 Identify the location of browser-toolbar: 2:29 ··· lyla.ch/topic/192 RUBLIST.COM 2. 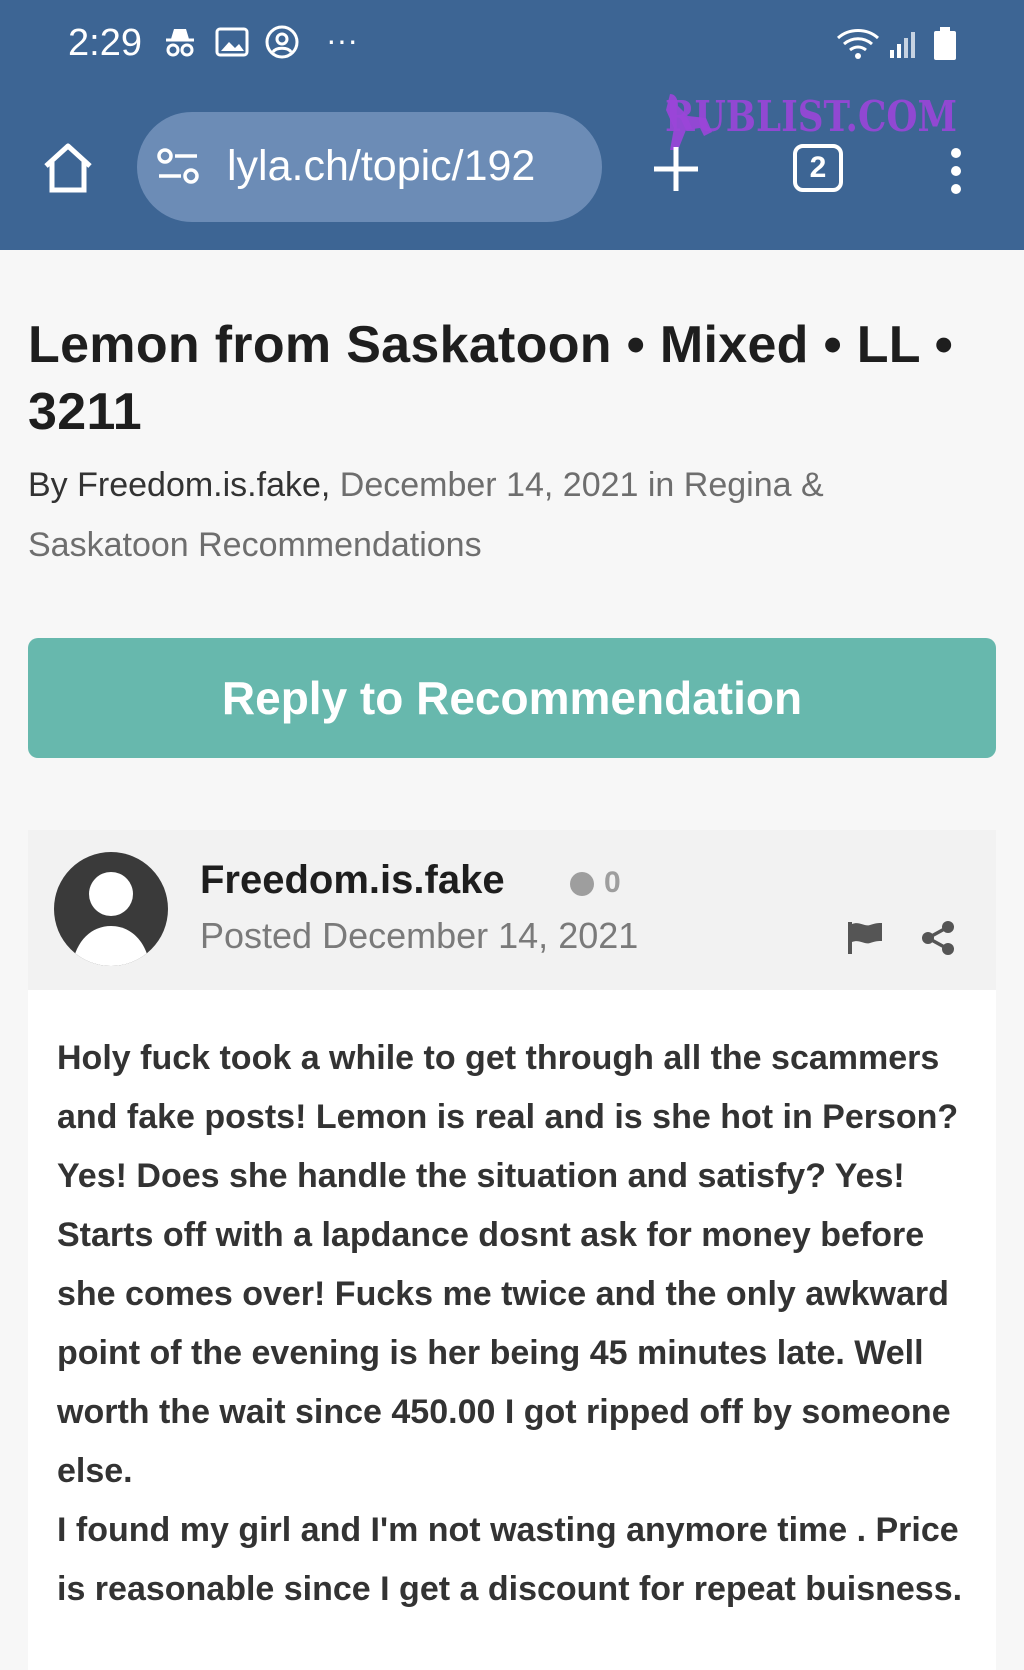
(512, 125).